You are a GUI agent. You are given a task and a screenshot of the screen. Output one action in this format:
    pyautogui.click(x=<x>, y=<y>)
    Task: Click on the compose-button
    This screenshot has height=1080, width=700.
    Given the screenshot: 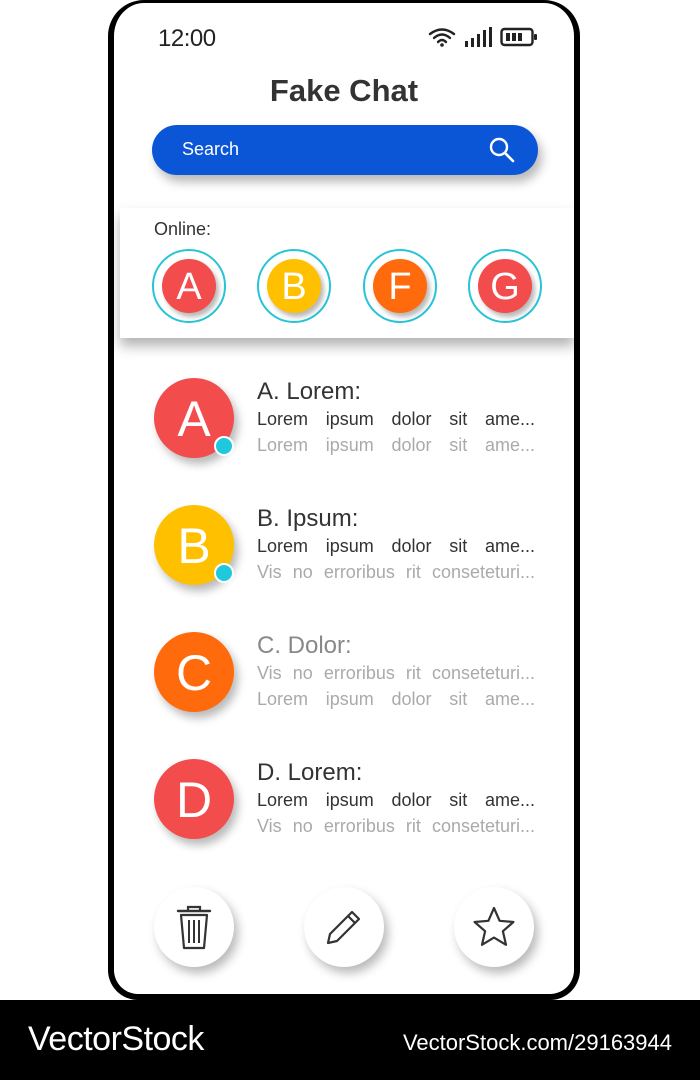 What is the action you would take?
    pyautogui.click(x=344, y=927)
    